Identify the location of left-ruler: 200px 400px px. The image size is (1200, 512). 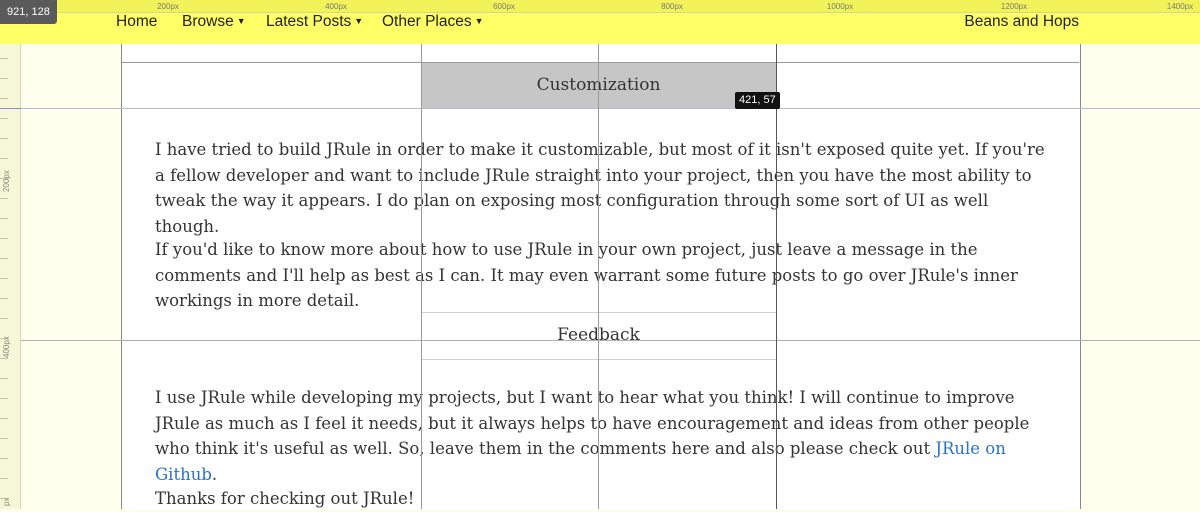
(10, 276).